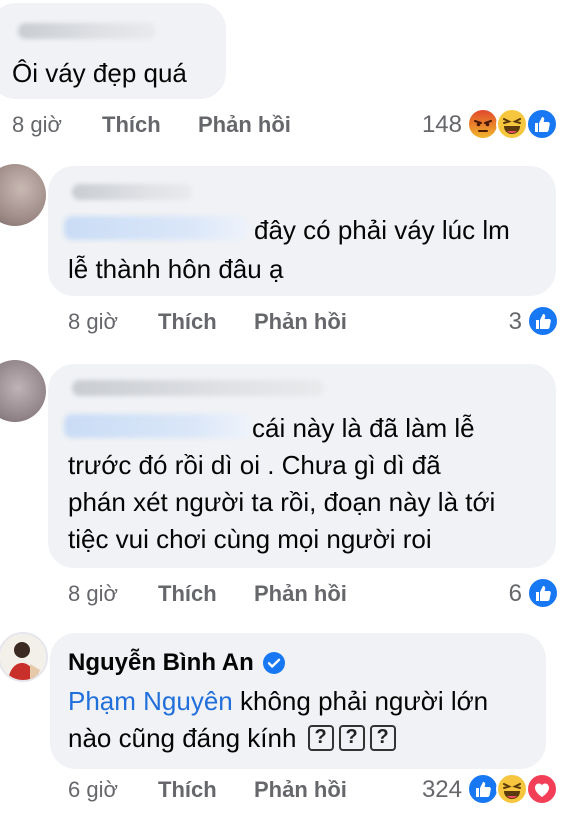 The width and height of the screenshot is (580, 816). What do you see at coordinates (182, 738) in the screenshot?
I see `comment-text: nào cũng đáng kính` at bounding box center [182, 738].